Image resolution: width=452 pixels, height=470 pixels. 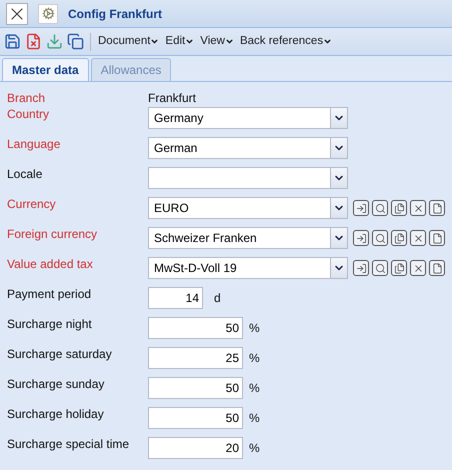 I want to click on field-label: Foreign currency, so click(x=52, y=234).